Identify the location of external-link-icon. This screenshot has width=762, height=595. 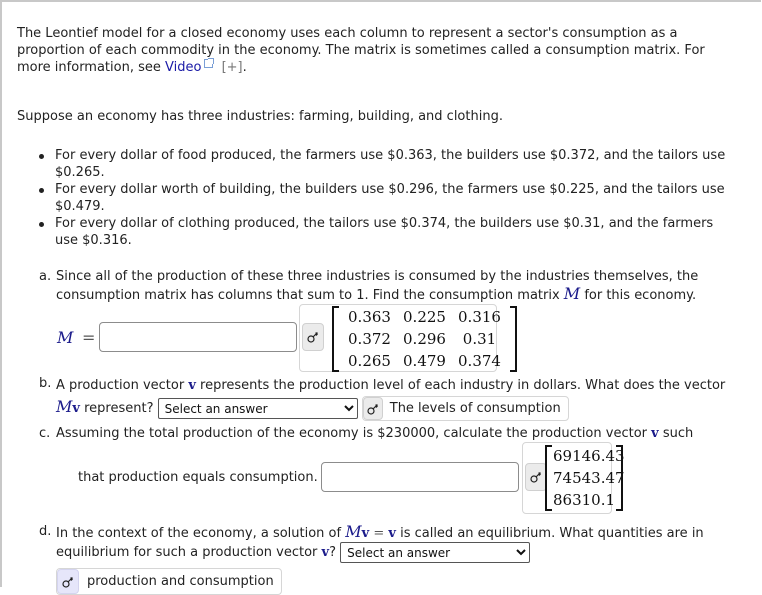
(209, 63).